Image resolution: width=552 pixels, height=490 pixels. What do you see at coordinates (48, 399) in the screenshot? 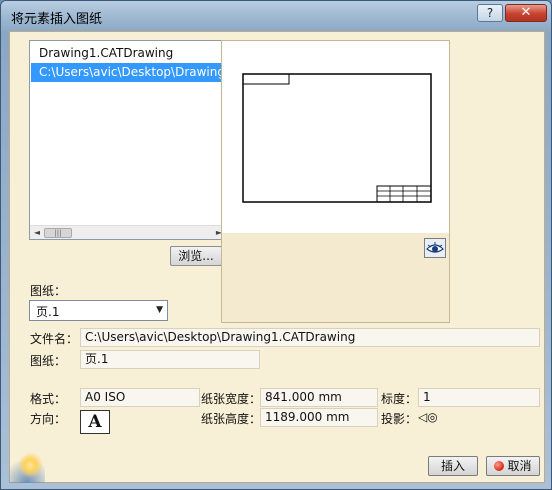
I see `format-label: 格式：` at bounding box center [48, 399].